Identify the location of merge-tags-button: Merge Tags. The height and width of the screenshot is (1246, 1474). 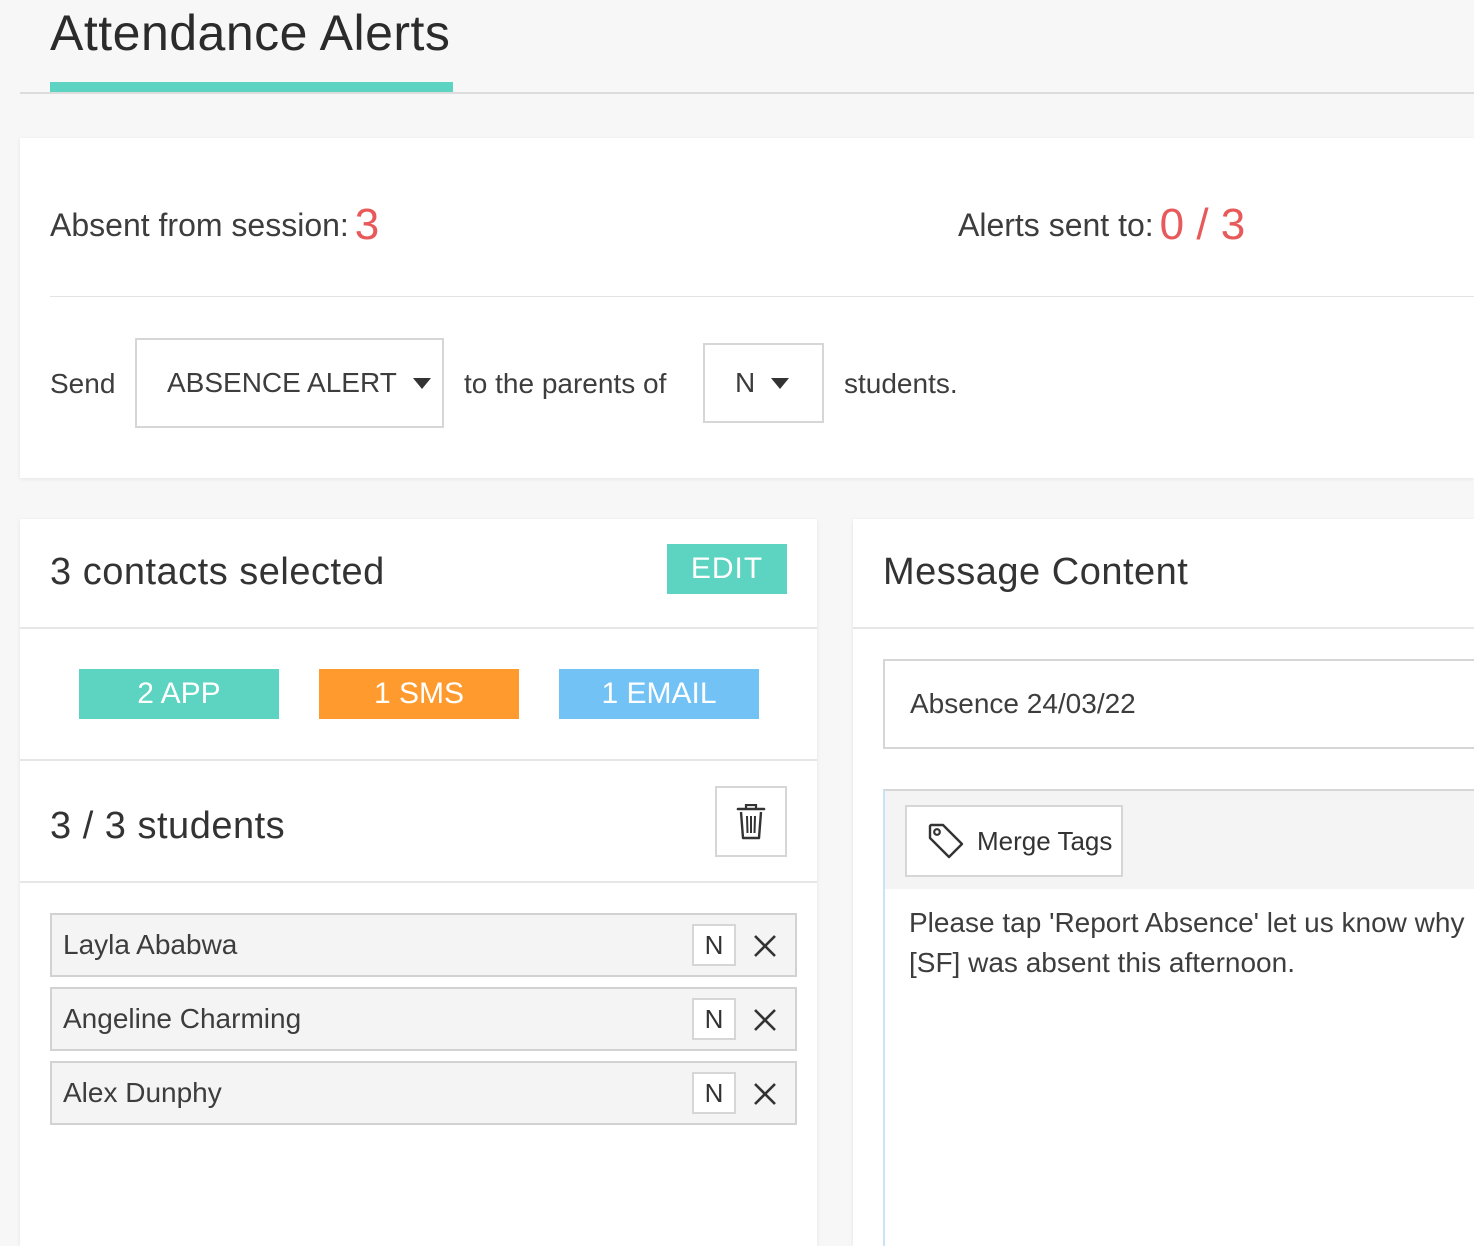
(1014, 841).